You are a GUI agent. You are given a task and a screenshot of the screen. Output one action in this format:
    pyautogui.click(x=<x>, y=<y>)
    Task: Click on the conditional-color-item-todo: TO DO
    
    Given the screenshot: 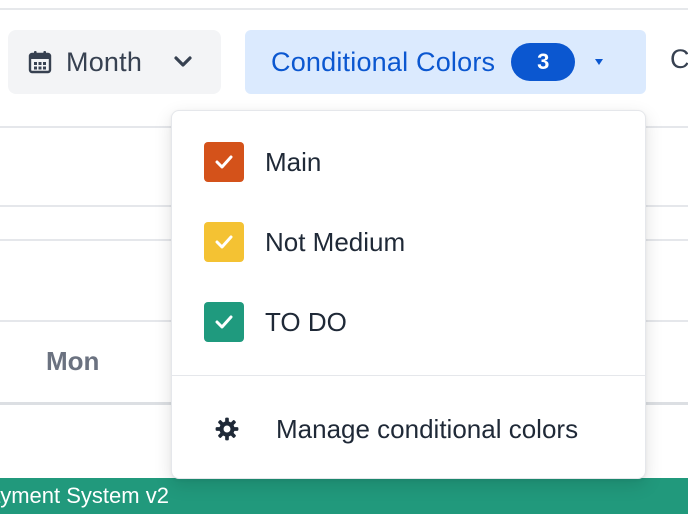 What is the action you would take?
    pyautogui.click(x=408, y=322)
    